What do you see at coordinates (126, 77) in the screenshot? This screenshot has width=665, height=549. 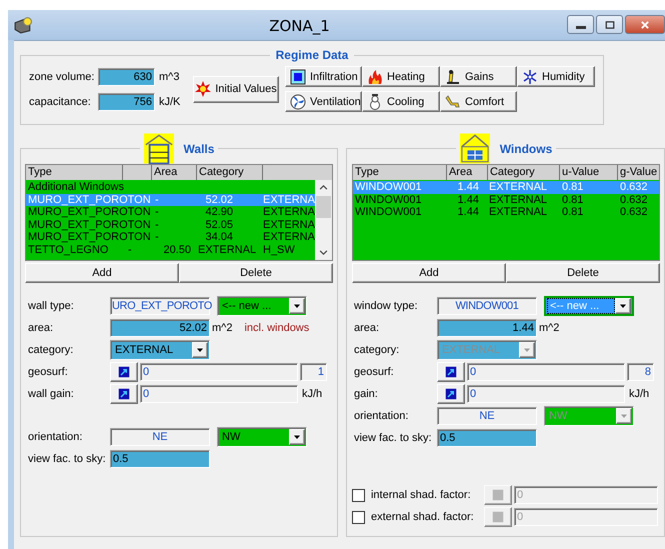 I see `input-field: 630` at bounding box center [126, 77].